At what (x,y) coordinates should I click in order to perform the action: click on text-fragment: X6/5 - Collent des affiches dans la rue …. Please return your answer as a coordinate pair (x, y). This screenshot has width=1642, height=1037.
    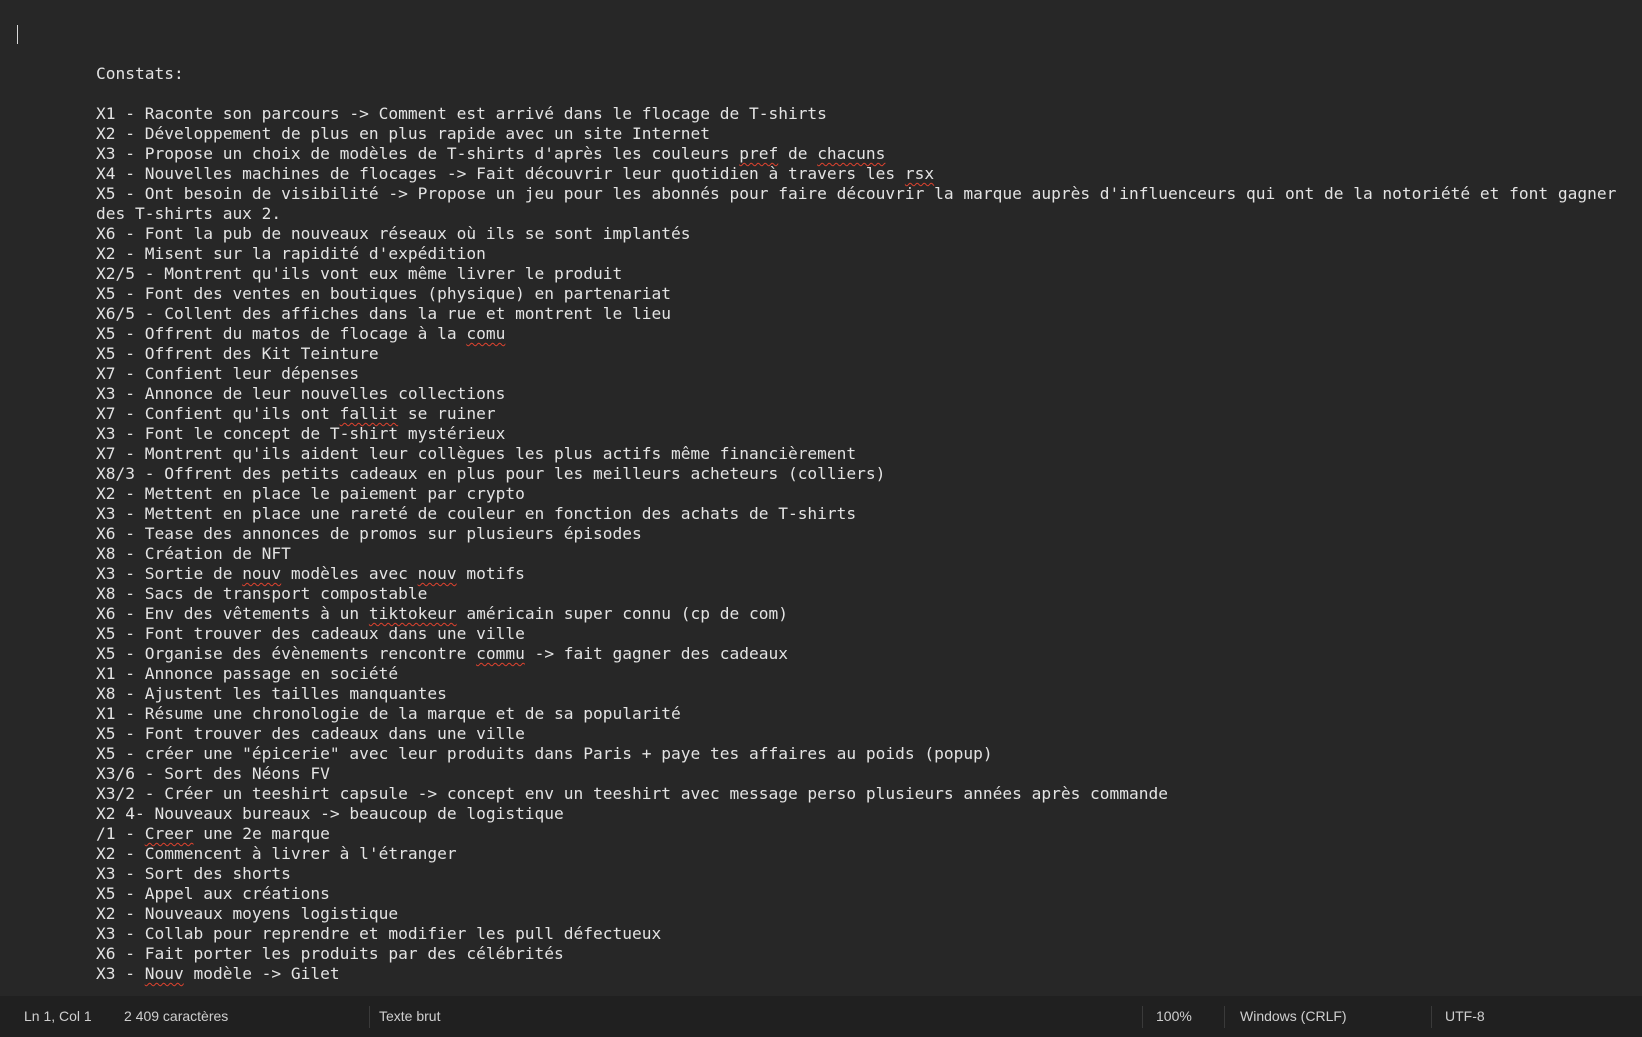
    Looking at the image, I should click on (383, 313).